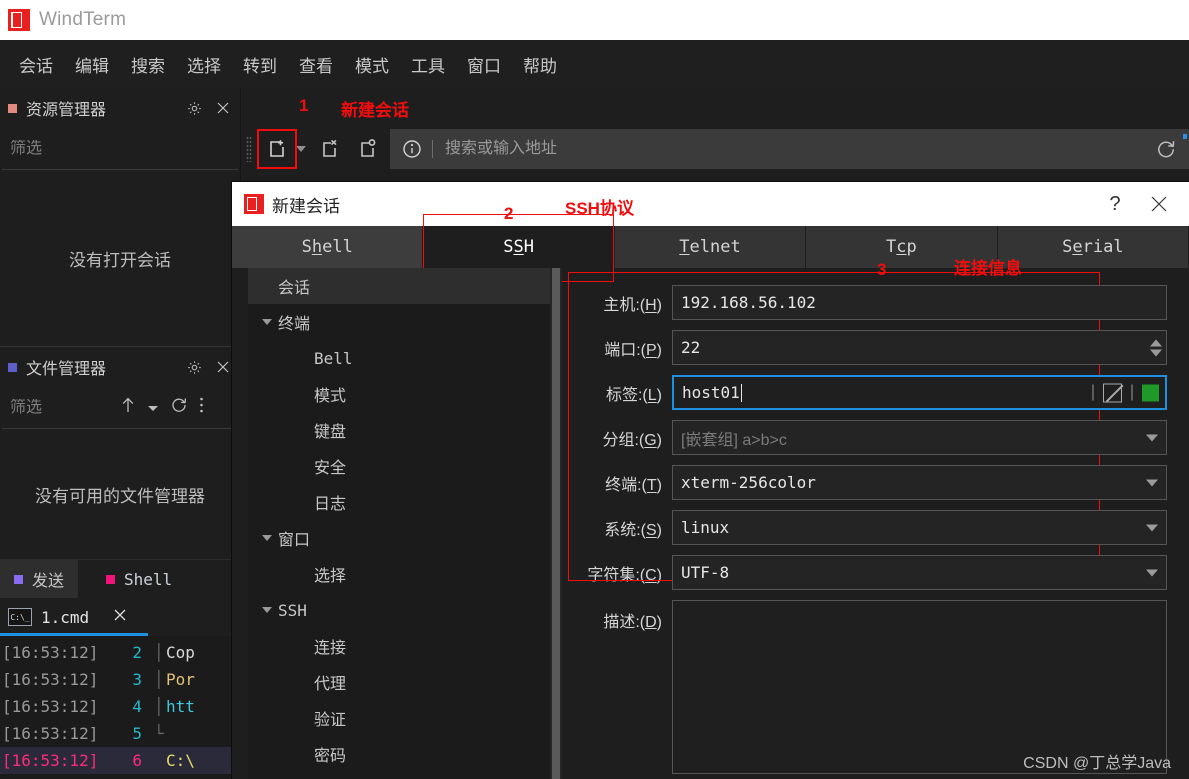 The image size is (1189, 779). What do you see at coordinates (399, 322) in the screenshot?
I see `tree-item-terminal: 终端` at bounding box center [399, 322].